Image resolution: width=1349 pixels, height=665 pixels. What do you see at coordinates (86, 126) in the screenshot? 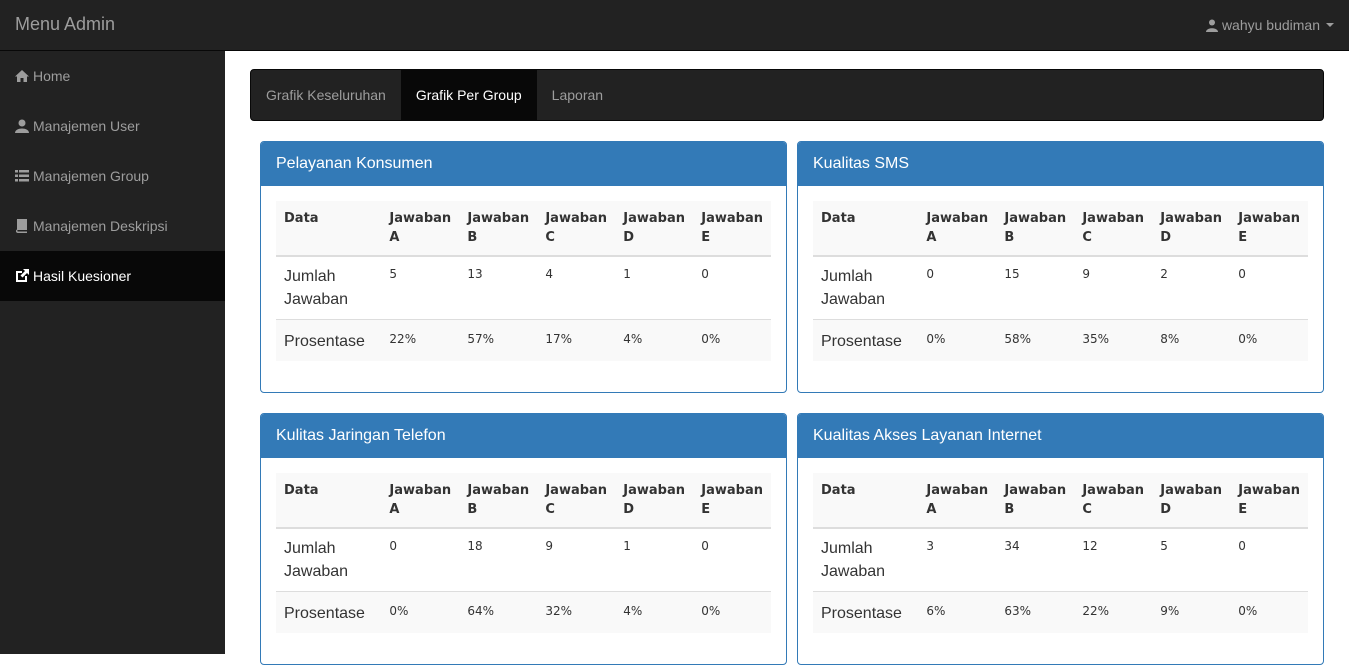
I see `sidebar-item-label: Manajemen User` at bounding box center [86, 126].